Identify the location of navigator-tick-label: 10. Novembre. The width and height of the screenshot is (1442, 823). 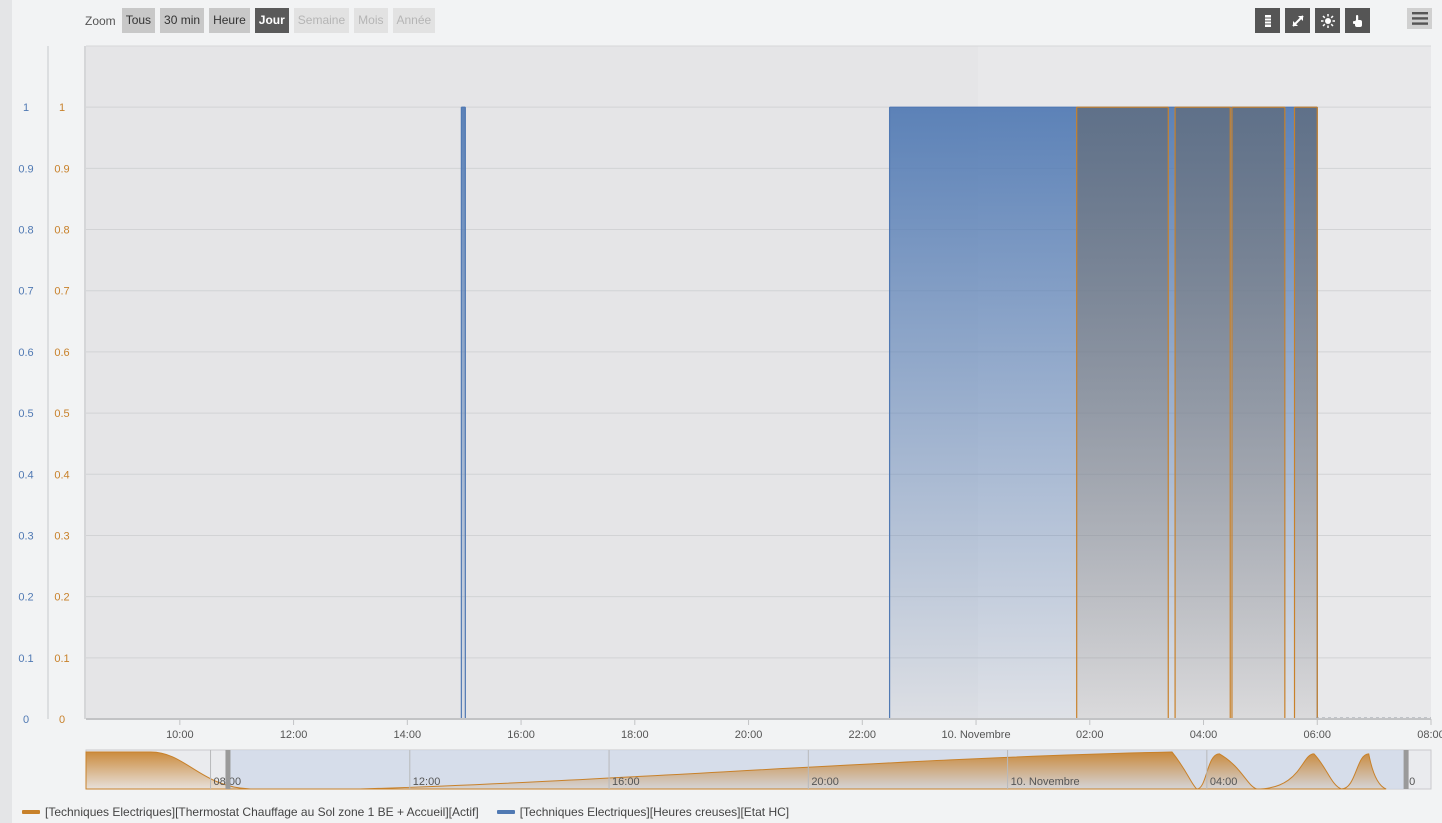
(1045, 782).